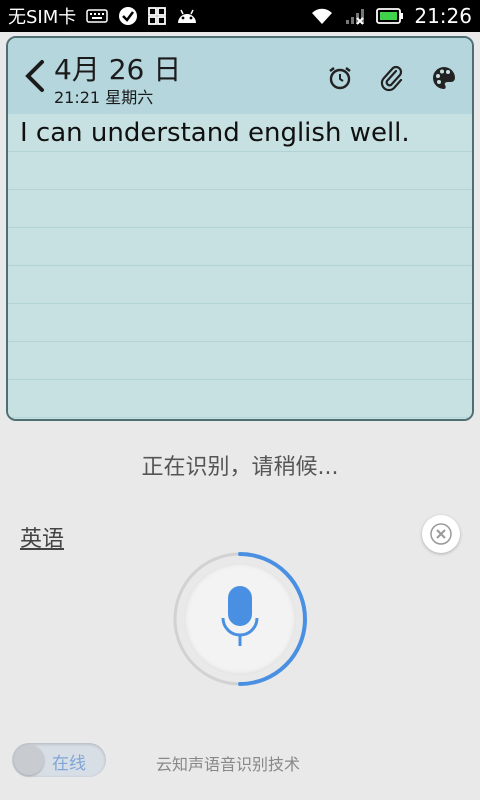  Describe the element at coordinates (128, 16) in the screenshot. I see `check-circle-icon` at that location.